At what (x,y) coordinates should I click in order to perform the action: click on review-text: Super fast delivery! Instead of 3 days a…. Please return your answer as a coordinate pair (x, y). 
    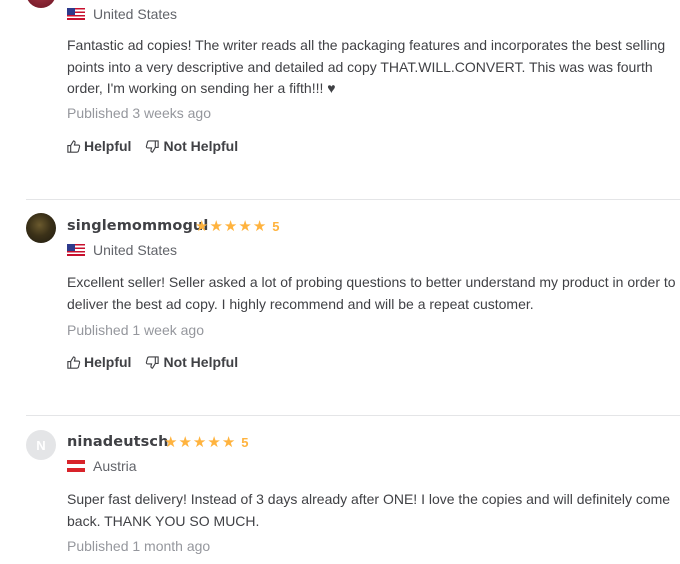
    Looking at the image, I should click on (369, 510).